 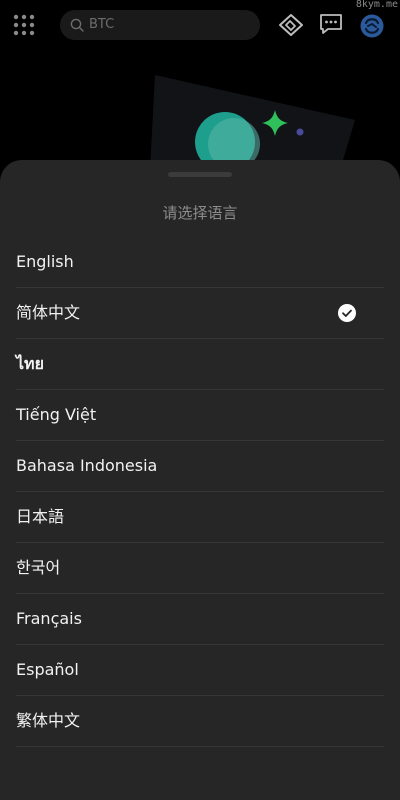 What do you see at coordinates (77, 25) in the screenshot?
I see `search-icon` at bounding box center [77, 25].